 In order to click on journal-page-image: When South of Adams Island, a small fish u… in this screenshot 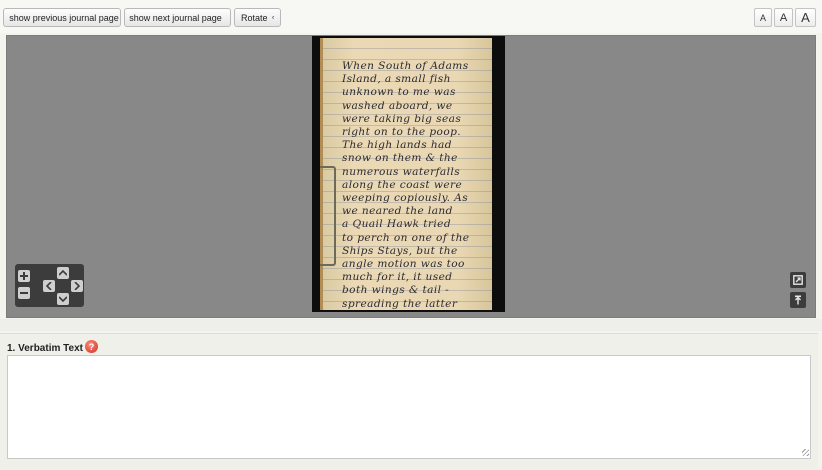, I will do `click(408, 174)`.